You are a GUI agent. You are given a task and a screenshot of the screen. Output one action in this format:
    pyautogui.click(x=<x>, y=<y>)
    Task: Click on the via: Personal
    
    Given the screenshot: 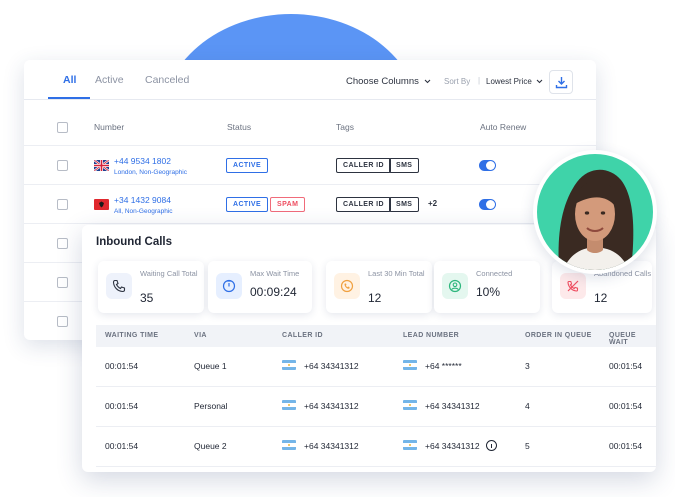 What is the action you would take?
    pyautogui.click(x=211, y=406)
    